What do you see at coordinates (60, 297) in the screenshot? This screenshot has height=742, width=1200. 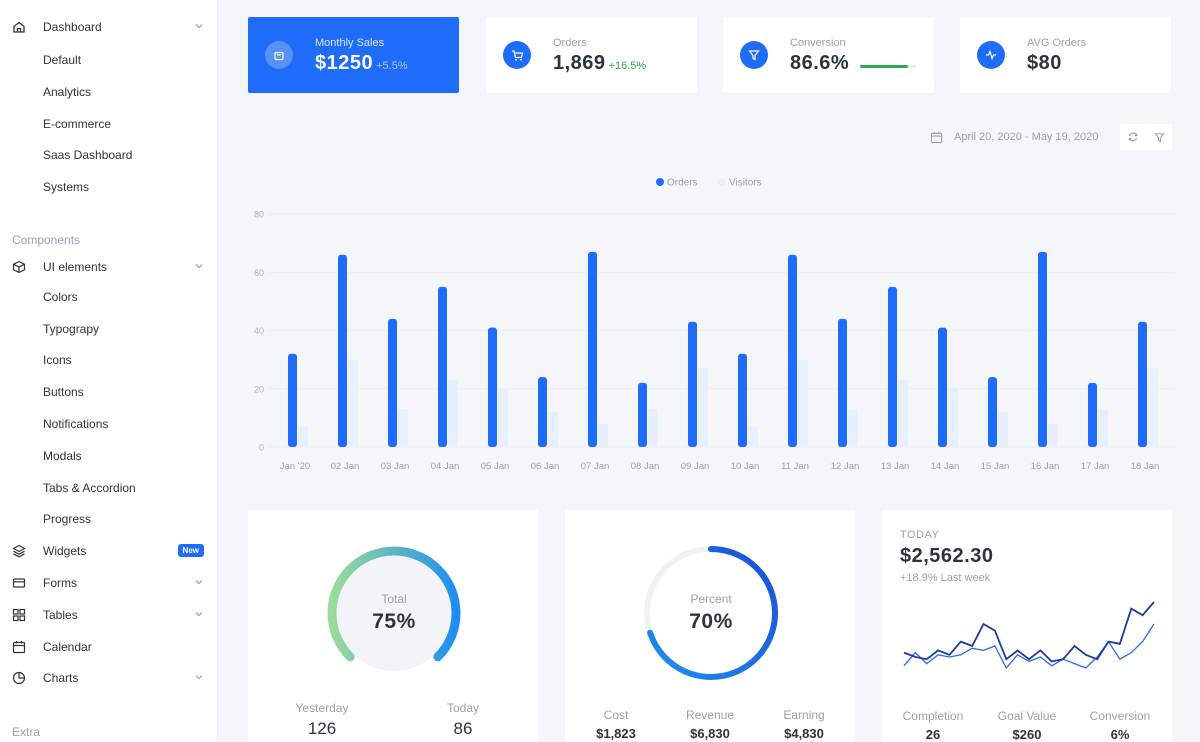 I see `sidebar-subitem-colors: Colors` at bounding box center [60, 297].